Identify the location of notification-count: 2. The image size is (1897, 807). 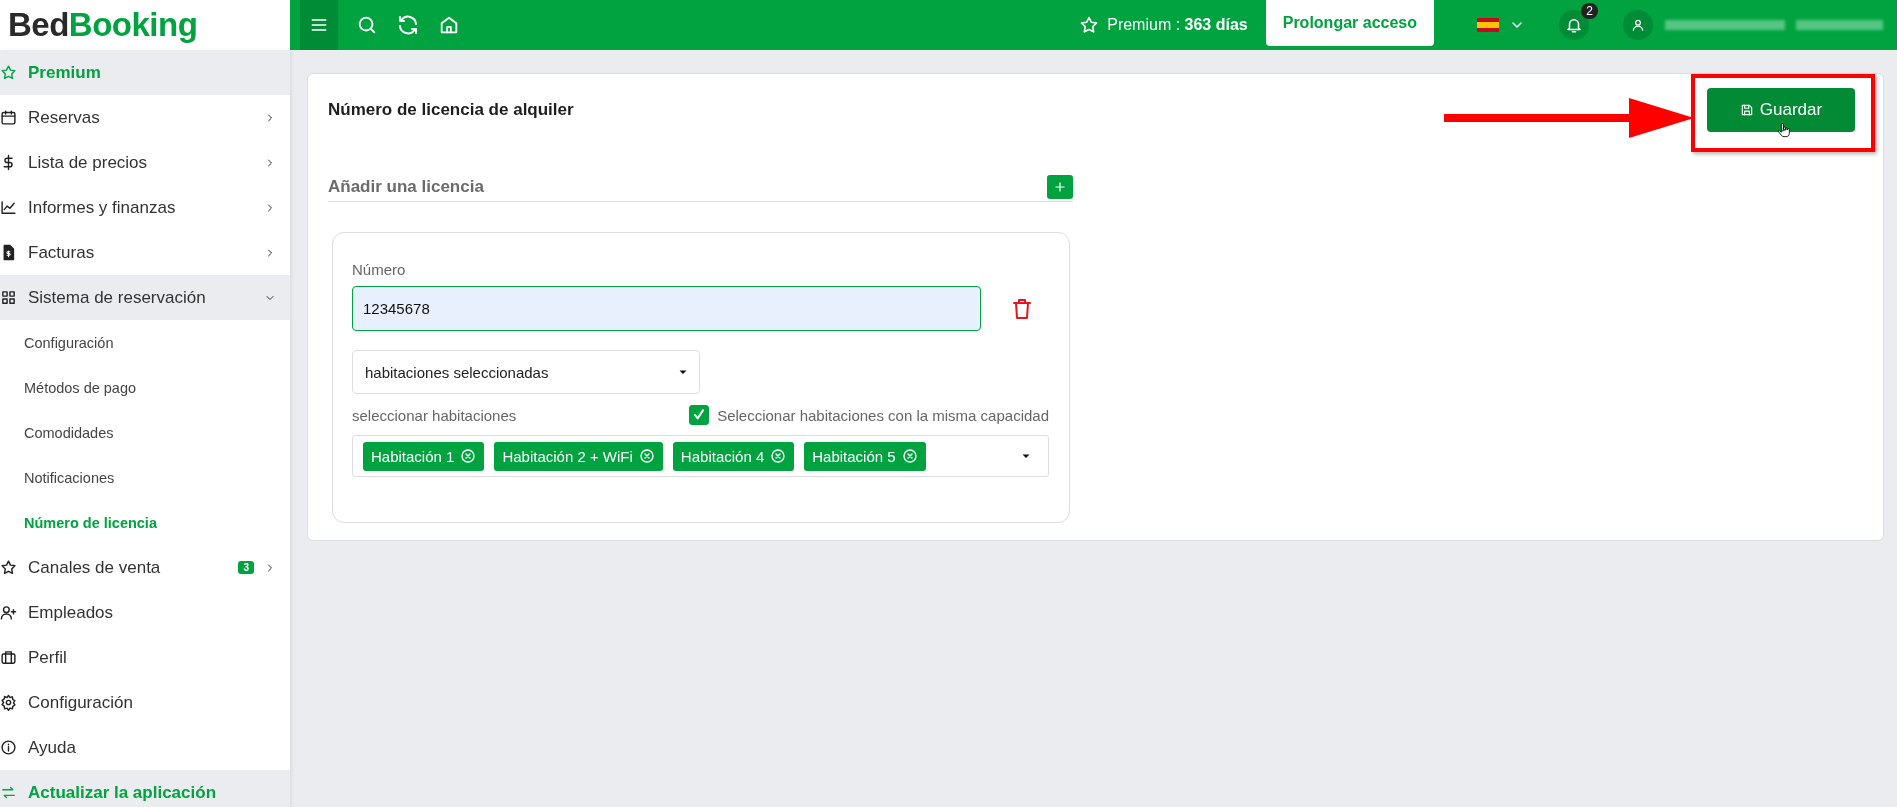
(1589, 11).